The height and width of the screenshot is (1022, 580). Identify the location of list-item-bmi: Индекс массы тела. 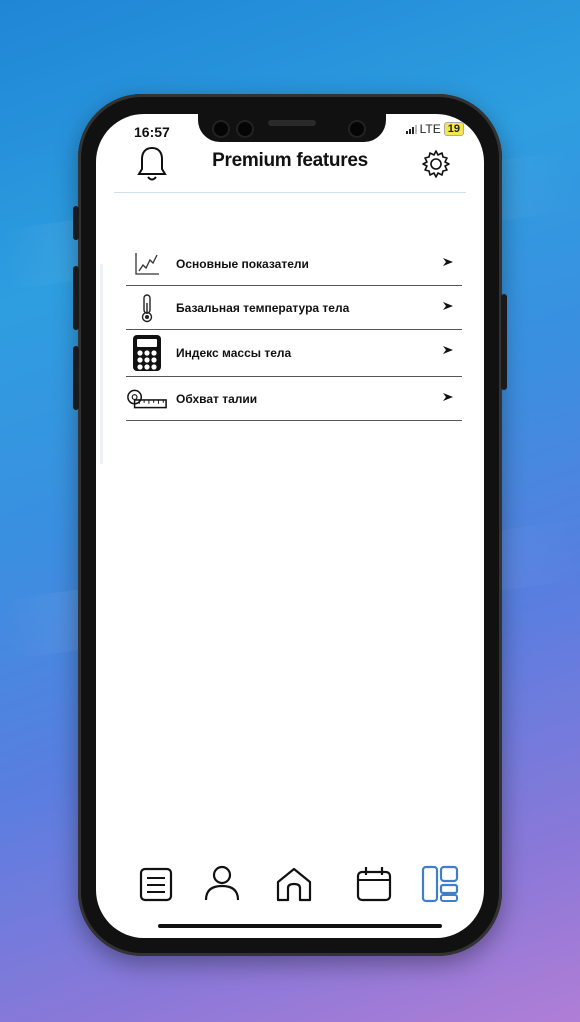
(294, 353).